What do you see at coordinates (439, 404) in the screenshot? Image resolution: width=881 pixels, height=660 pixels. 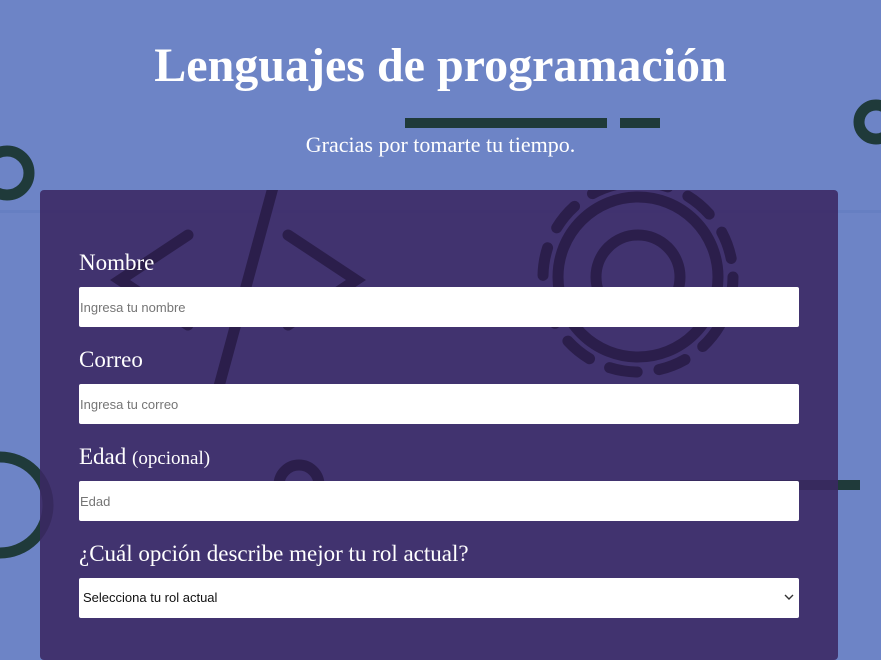 I see `email-input` at bounding box center [439, 404].